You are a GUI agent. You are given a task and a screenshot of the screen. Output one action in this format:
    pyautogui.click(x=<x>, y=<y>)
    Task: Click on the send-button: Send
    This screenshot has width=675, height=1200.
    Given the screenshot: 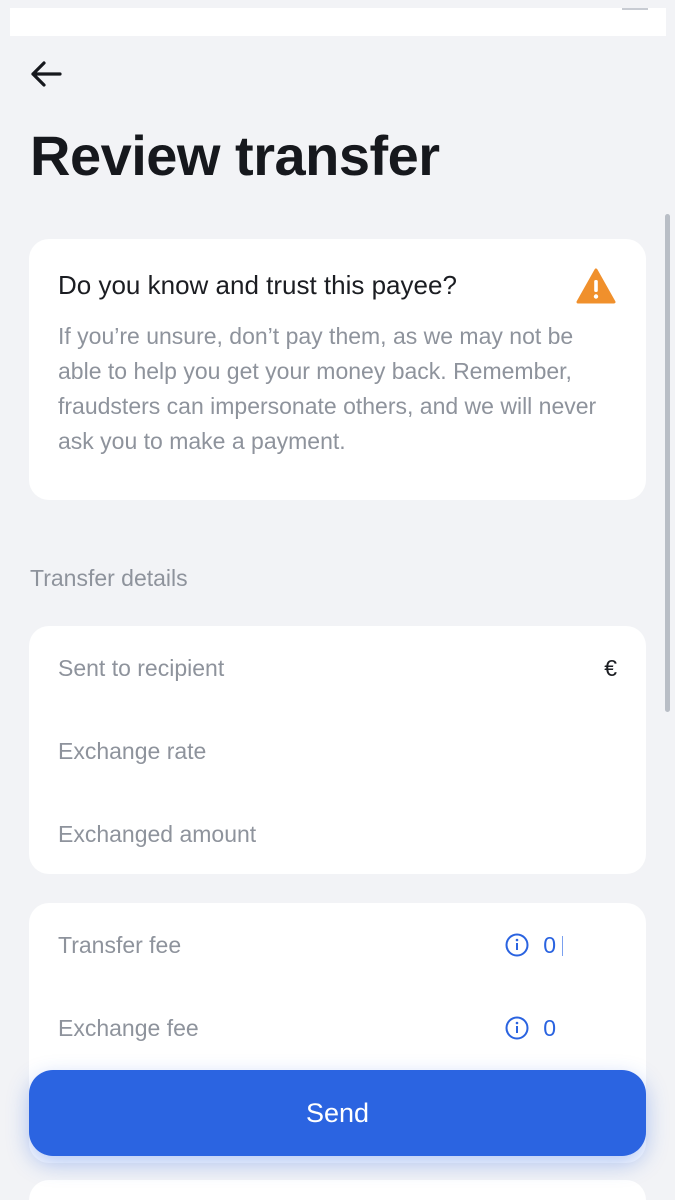 What is the action you would take?
    pyautogui.click(x=337, y=1113)
    